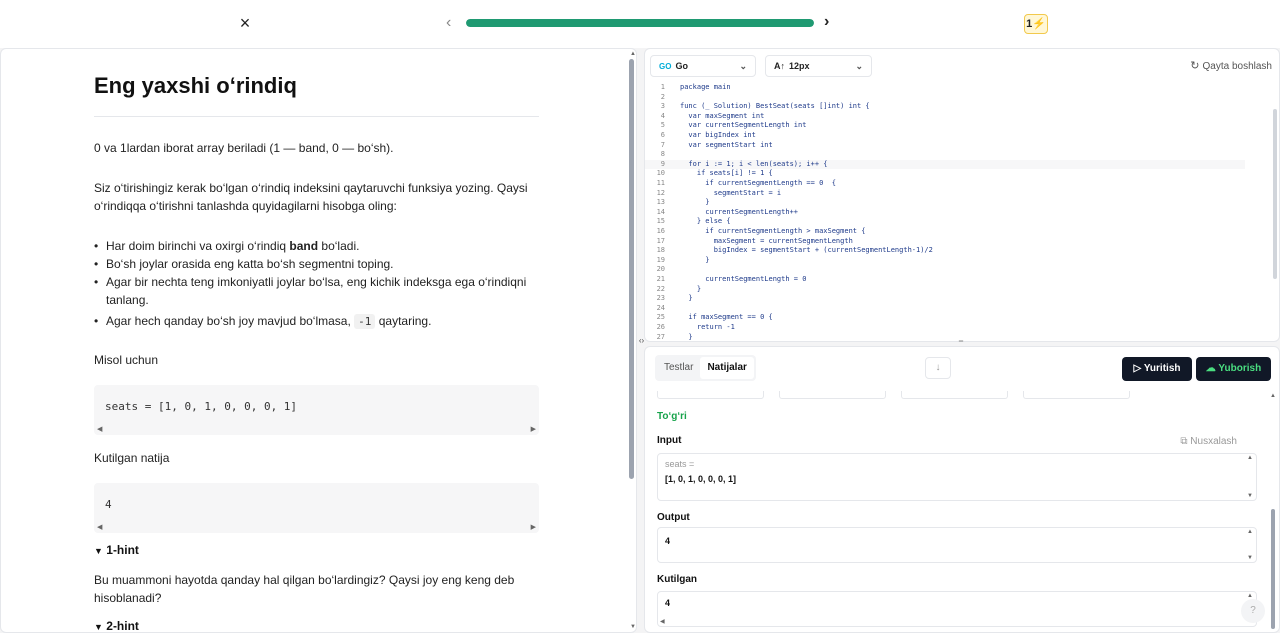 The height and width of the screenshot is (633, 1280). I want to click on progress-fill, so click(640, 23).